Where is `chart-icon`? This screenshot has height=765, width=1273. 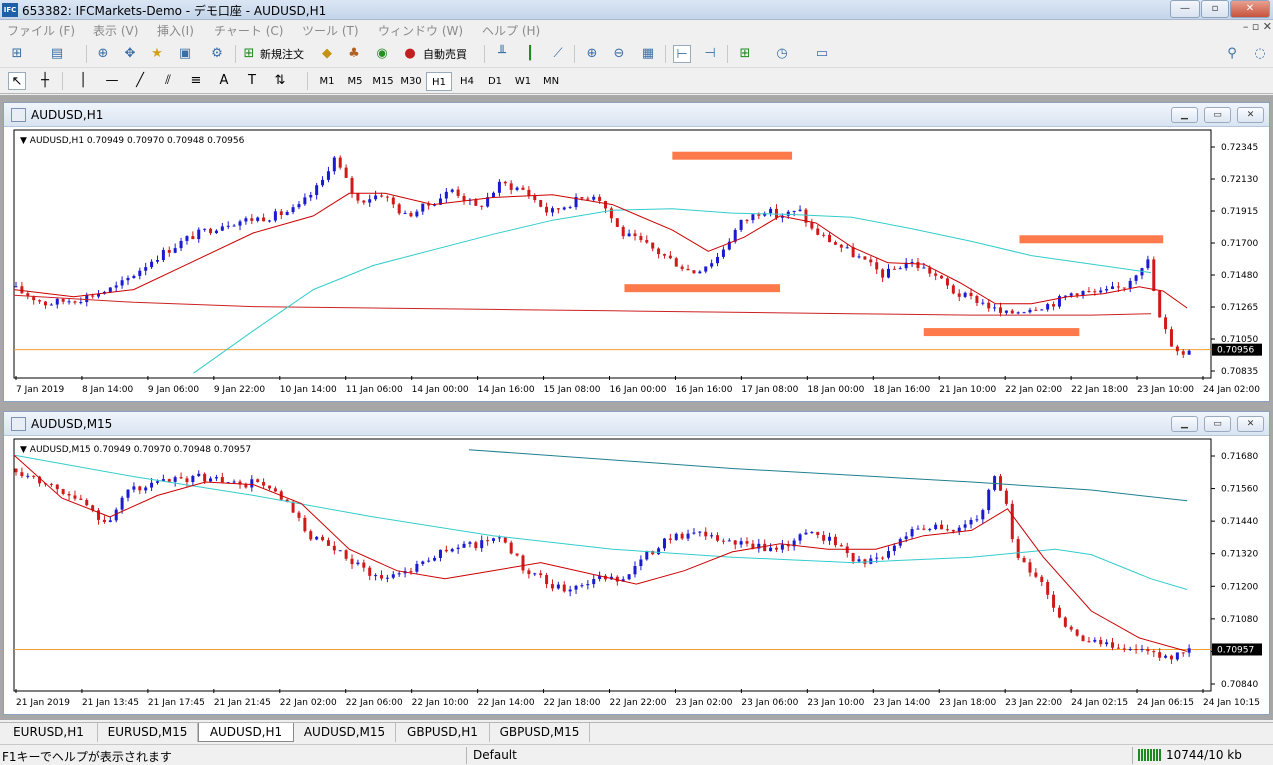 chart-icon is located at coordinates (18, 115).